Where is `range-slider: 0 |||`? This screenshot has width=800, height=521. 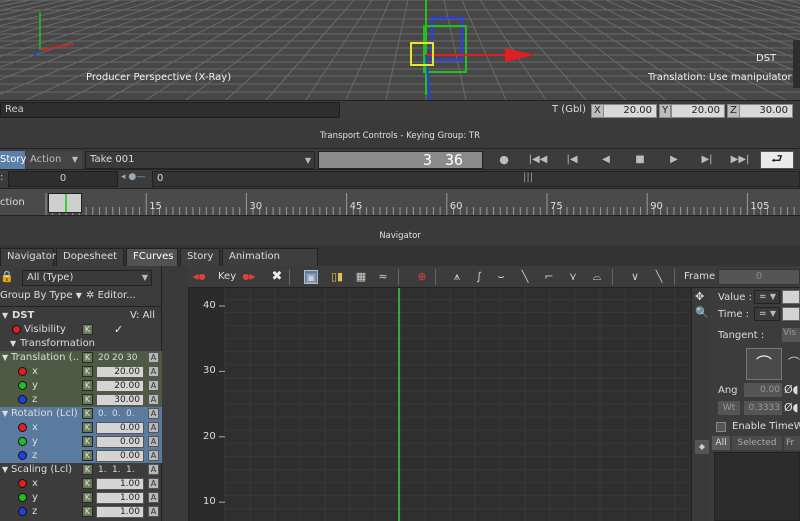
range-slider: 0 ||| is located at coordinates (476, 179).